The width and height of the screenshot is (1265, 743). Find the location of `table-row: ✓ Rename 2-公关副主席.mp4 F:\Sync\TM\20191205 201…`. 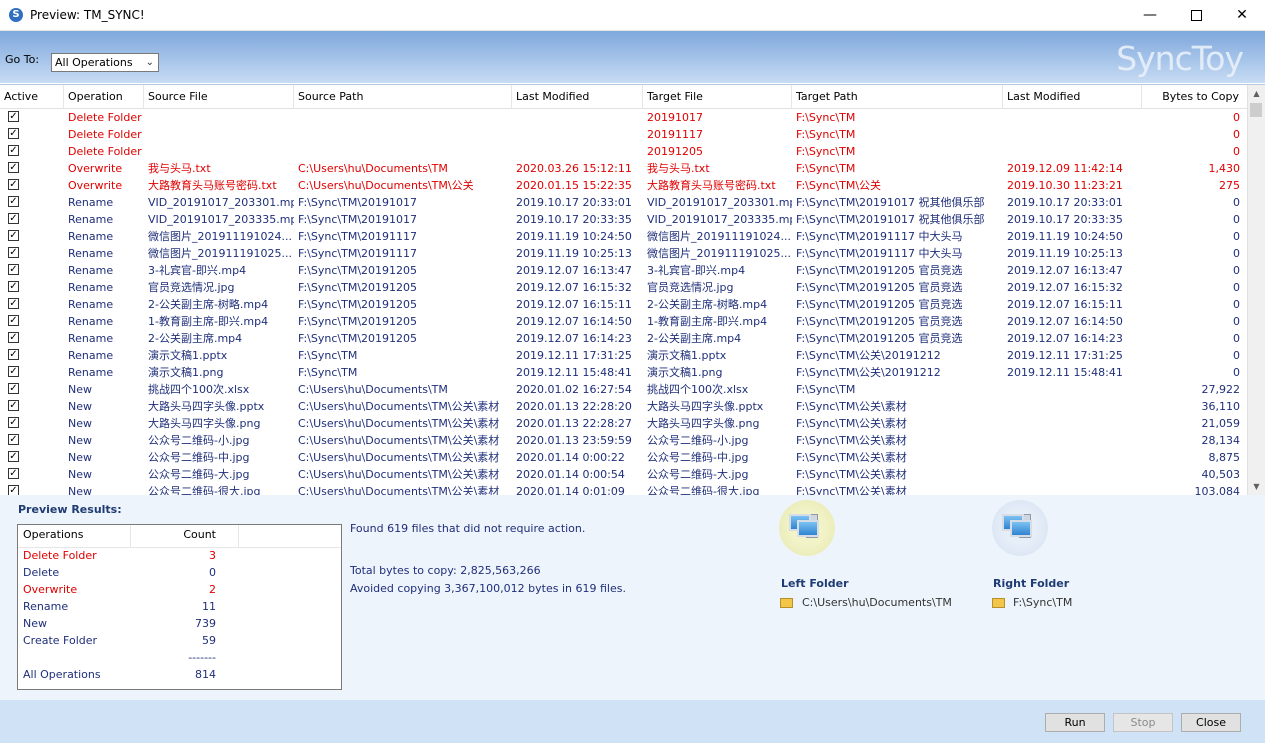

table-row: ✓ Rename 2-公关副主席.mp4 F:\Sync\TM\20191205 201… is located at coordinates (624, 338).